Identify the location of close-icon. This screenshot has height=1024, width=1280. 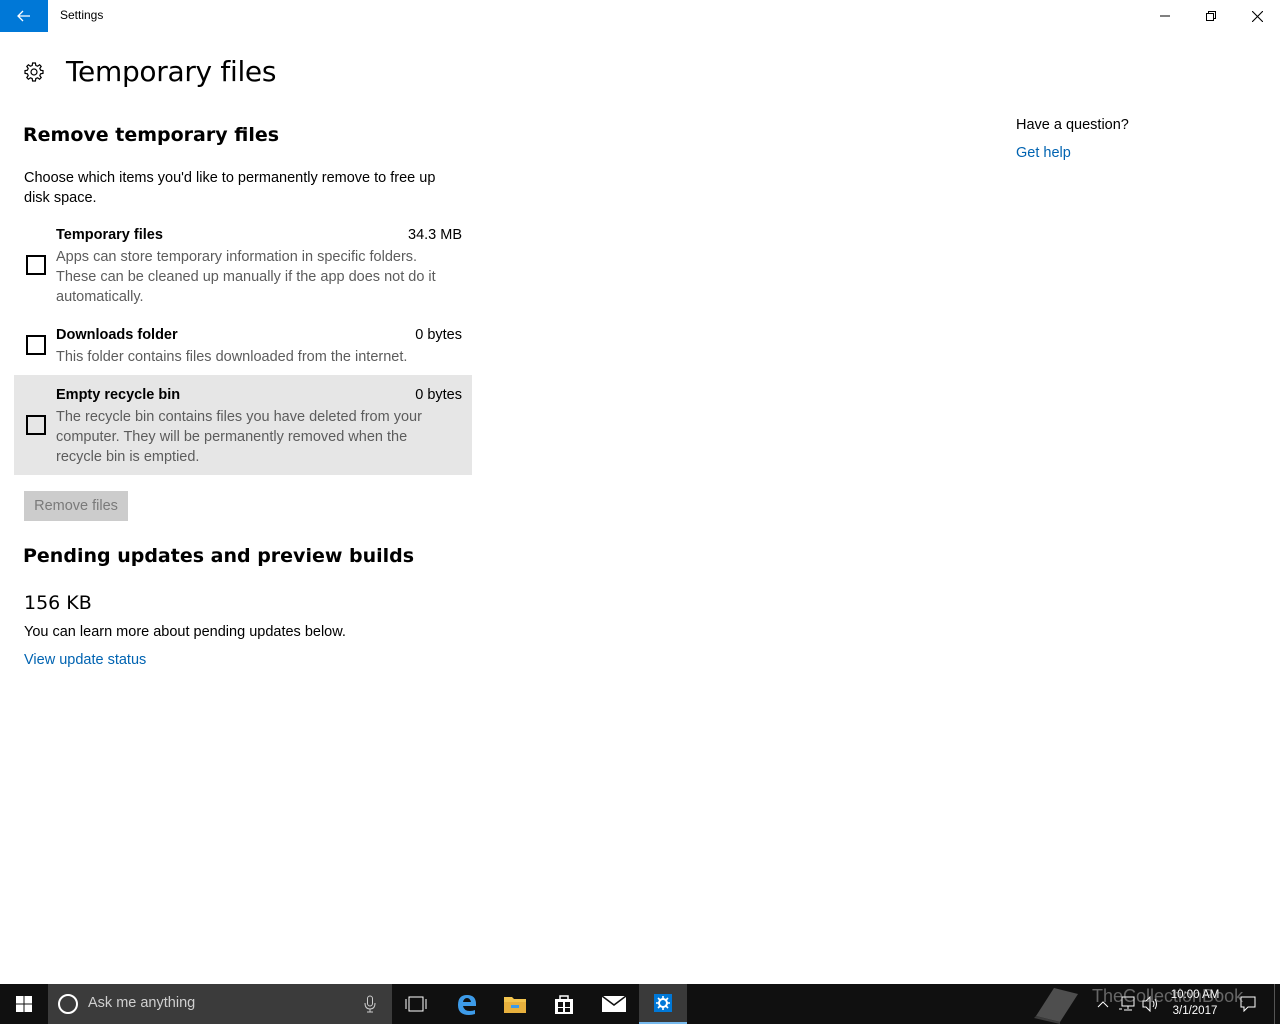
(1257, 16).